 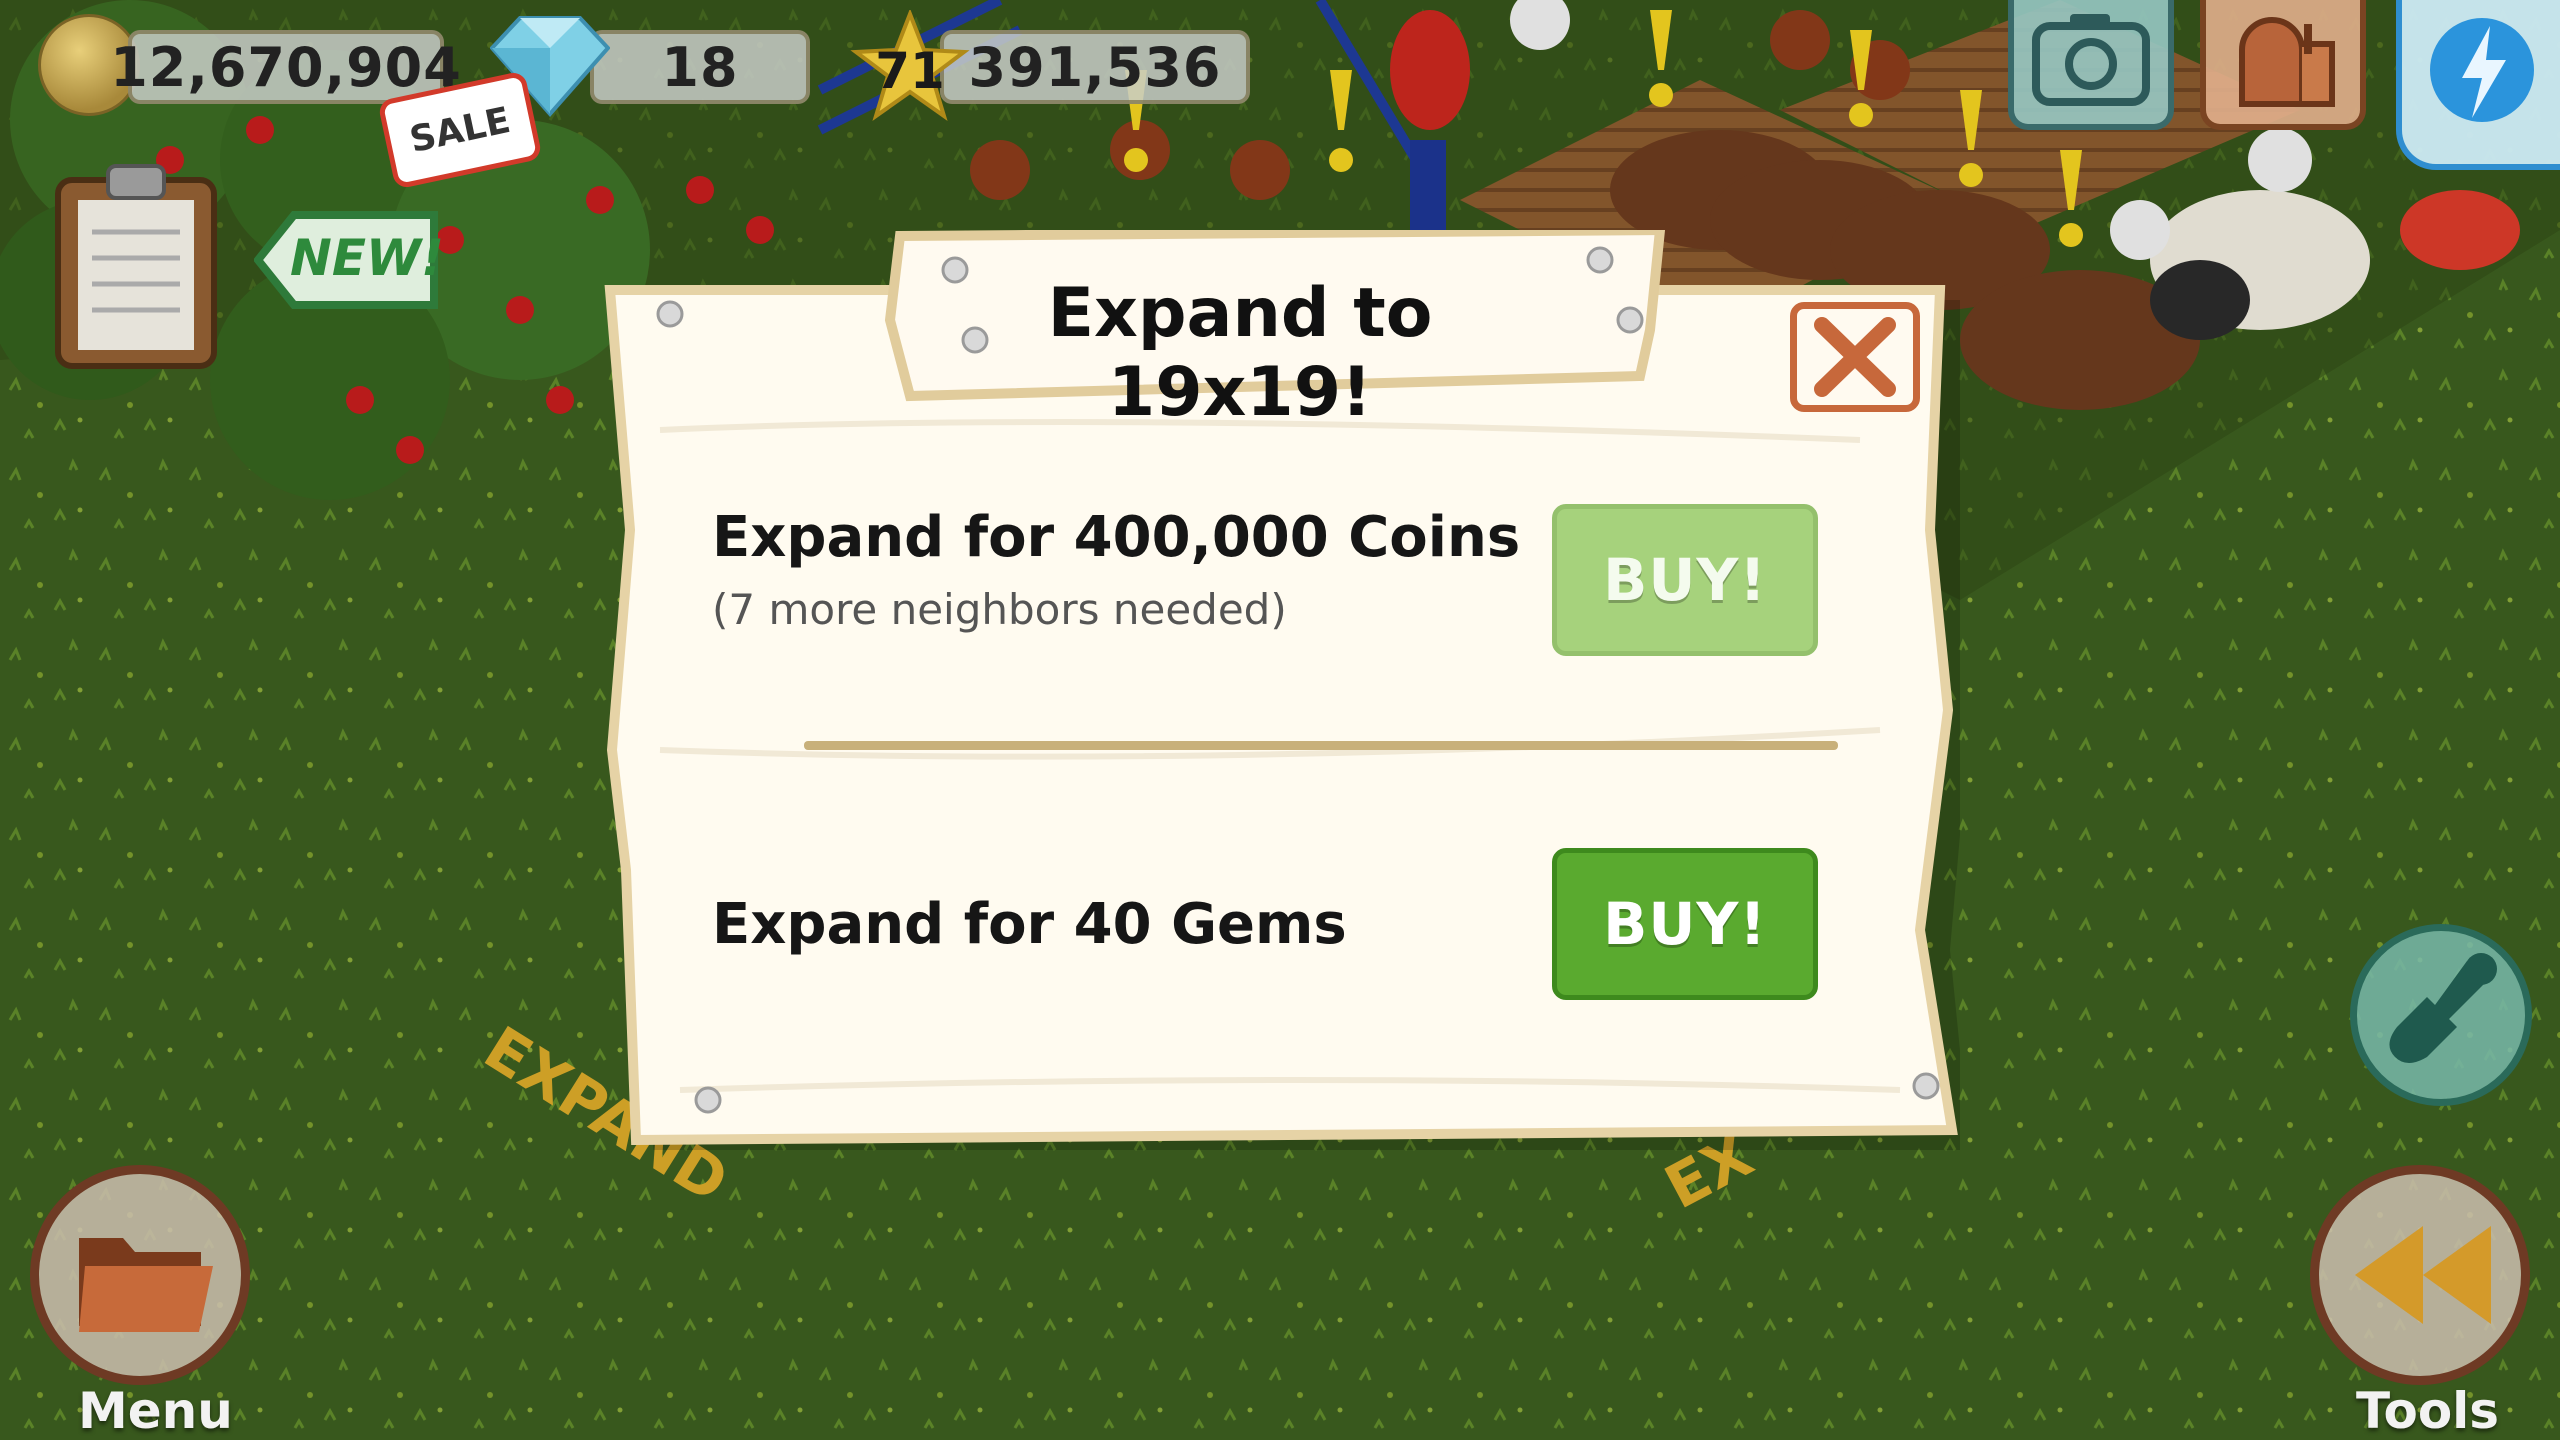 What do you see at coordinates (2428, 1411) in the screenshot?
I see `tools-label: Tools` at bounding box center [2428, 1411].